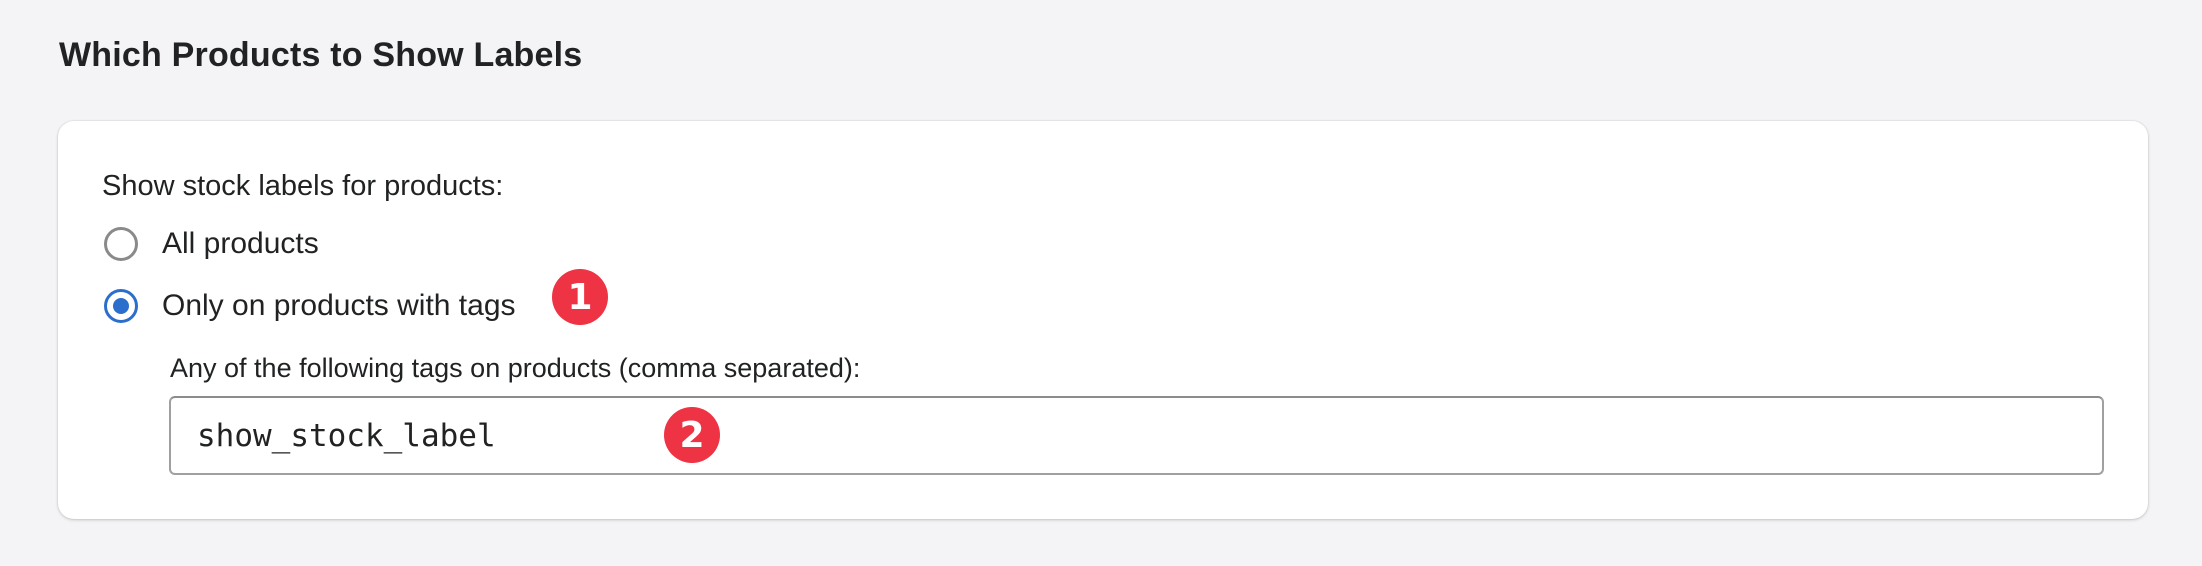 The height and width of the screenshot is (566, 2202). Describe the element at coordinates (121, 244) in the screenshot. I see `radio-button-all-products` at that location.